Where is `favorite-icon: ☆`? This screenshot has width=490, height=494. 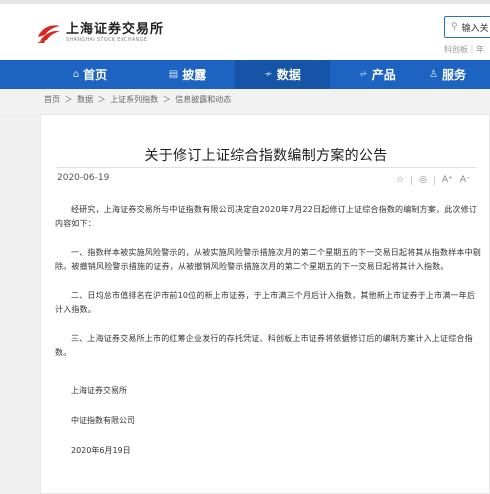
favorite-icon: ☆ is located at coordinates (400, 180).